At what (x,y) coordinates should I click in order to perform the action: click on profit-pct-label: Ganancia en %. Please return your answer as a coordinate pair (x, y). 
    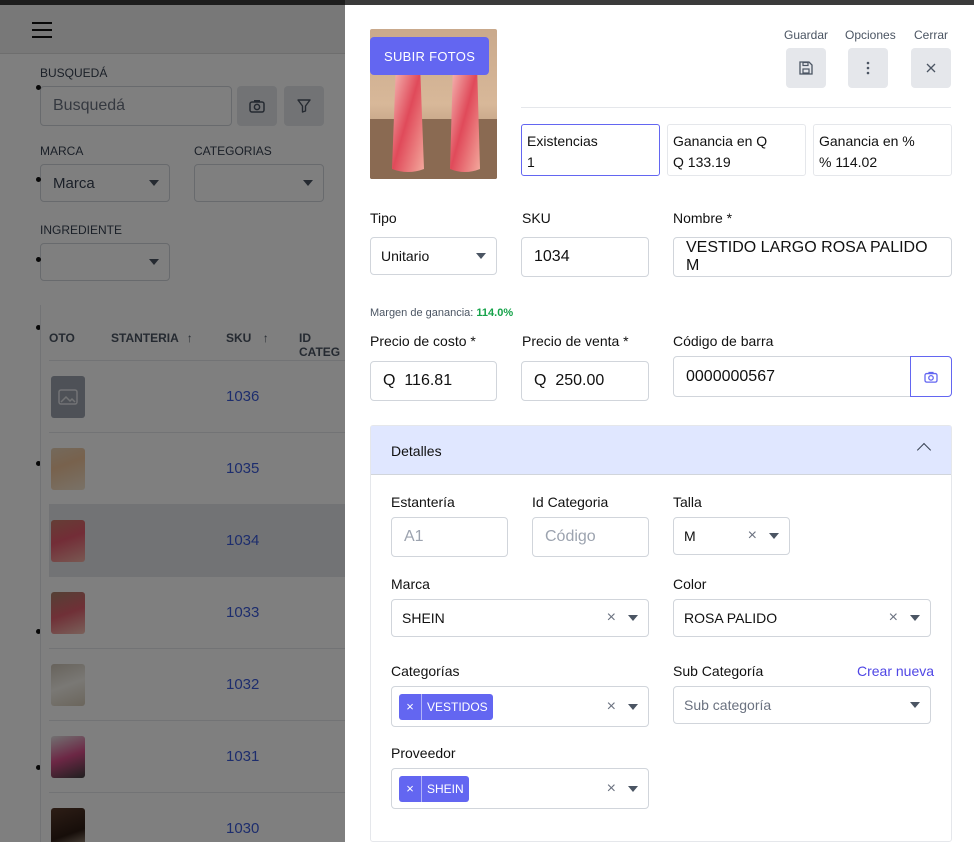
    Looking at the image, I should click on (867, 141).